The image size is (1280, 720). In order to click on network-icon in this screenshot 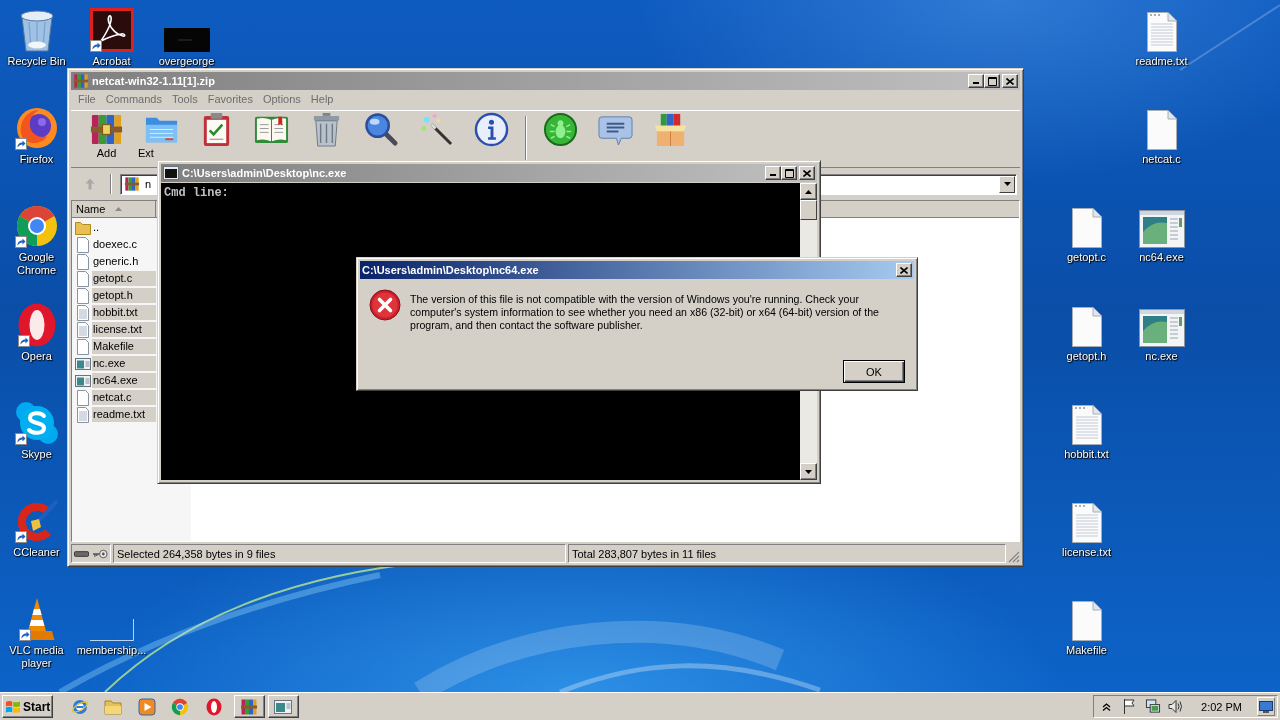, I will do `click(1153, 706)`.